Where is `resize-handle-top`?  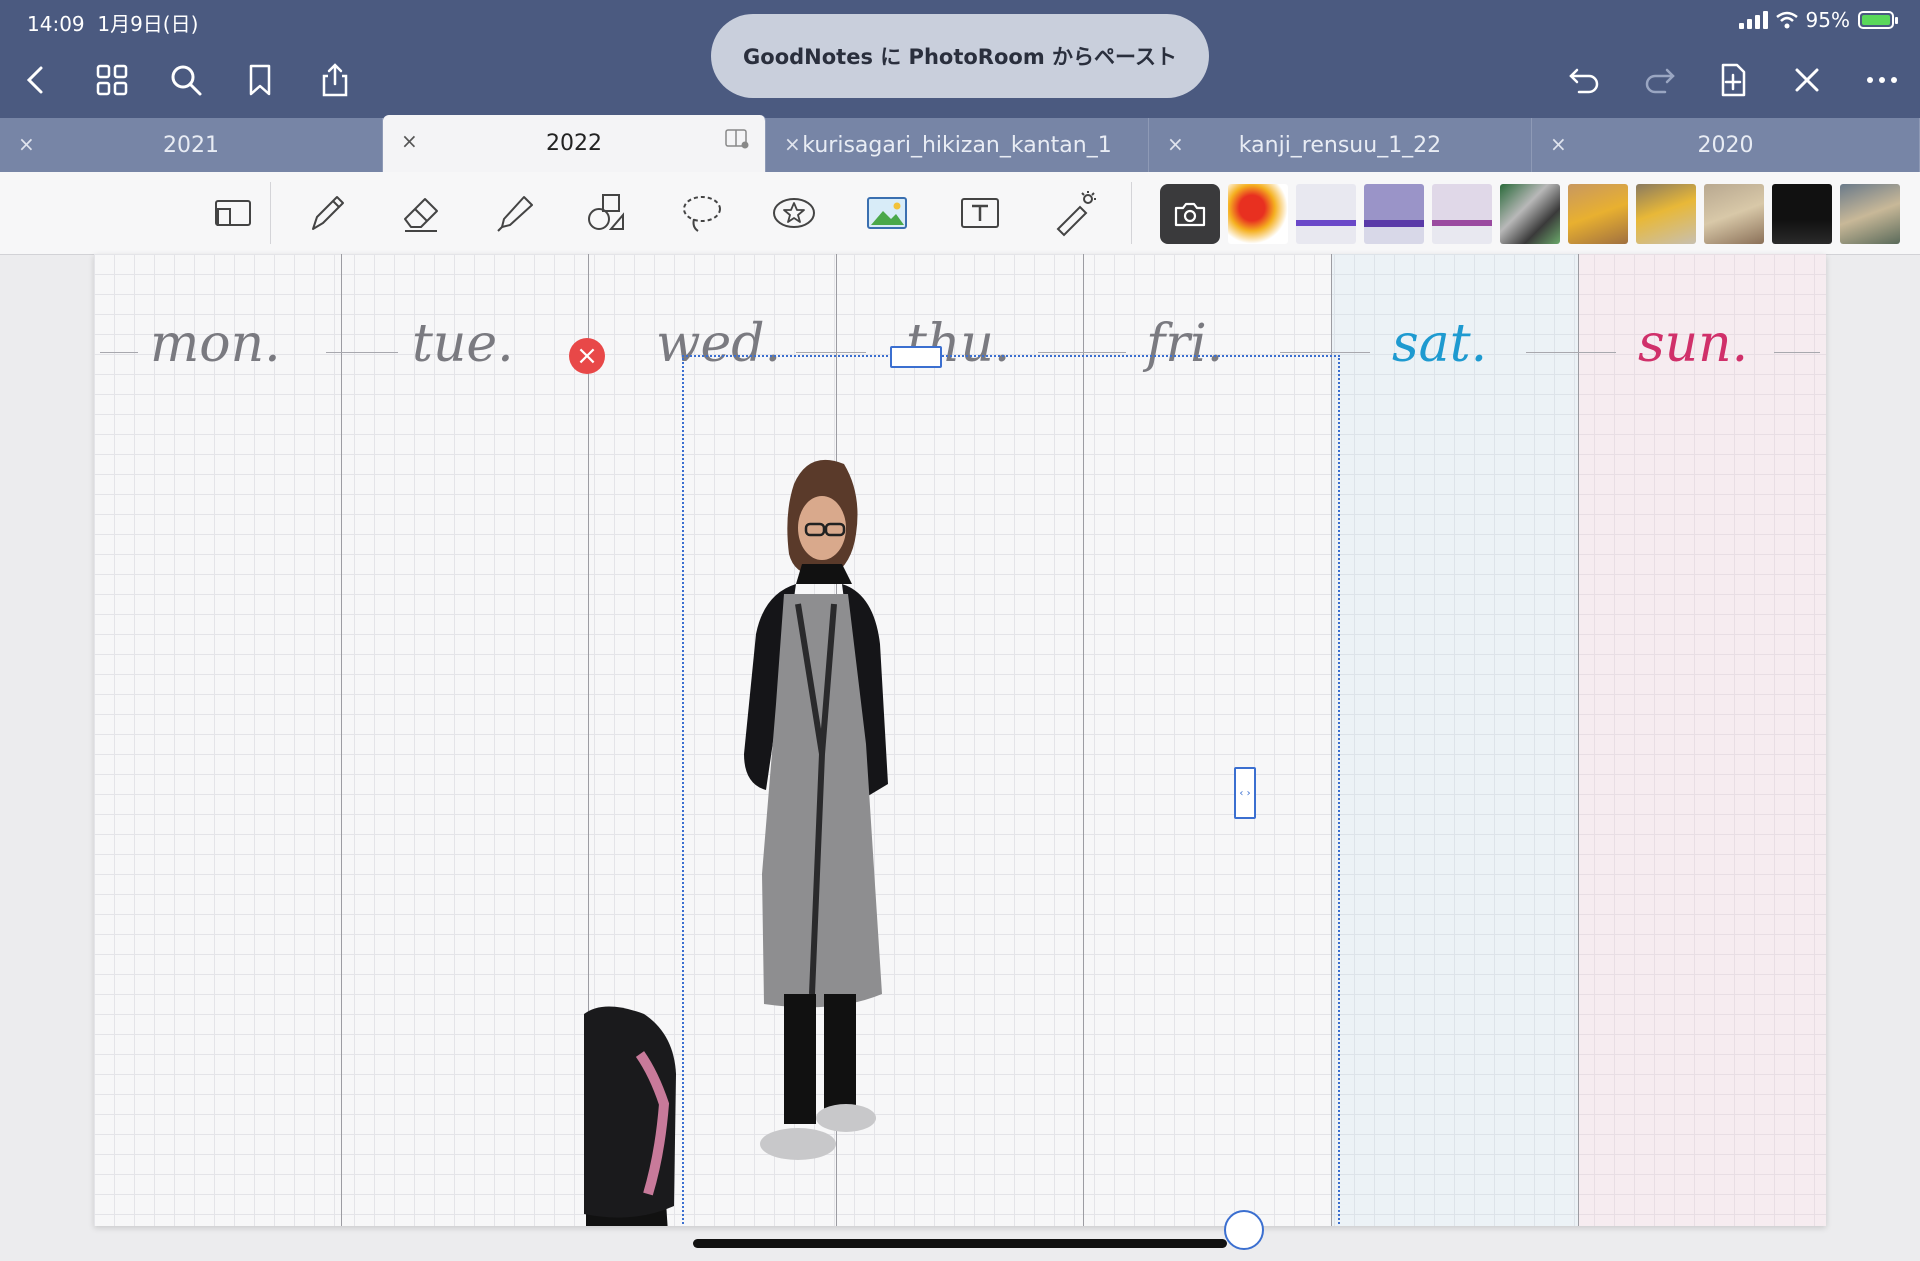 resize-handle-top is located at coordinates (916, 357).